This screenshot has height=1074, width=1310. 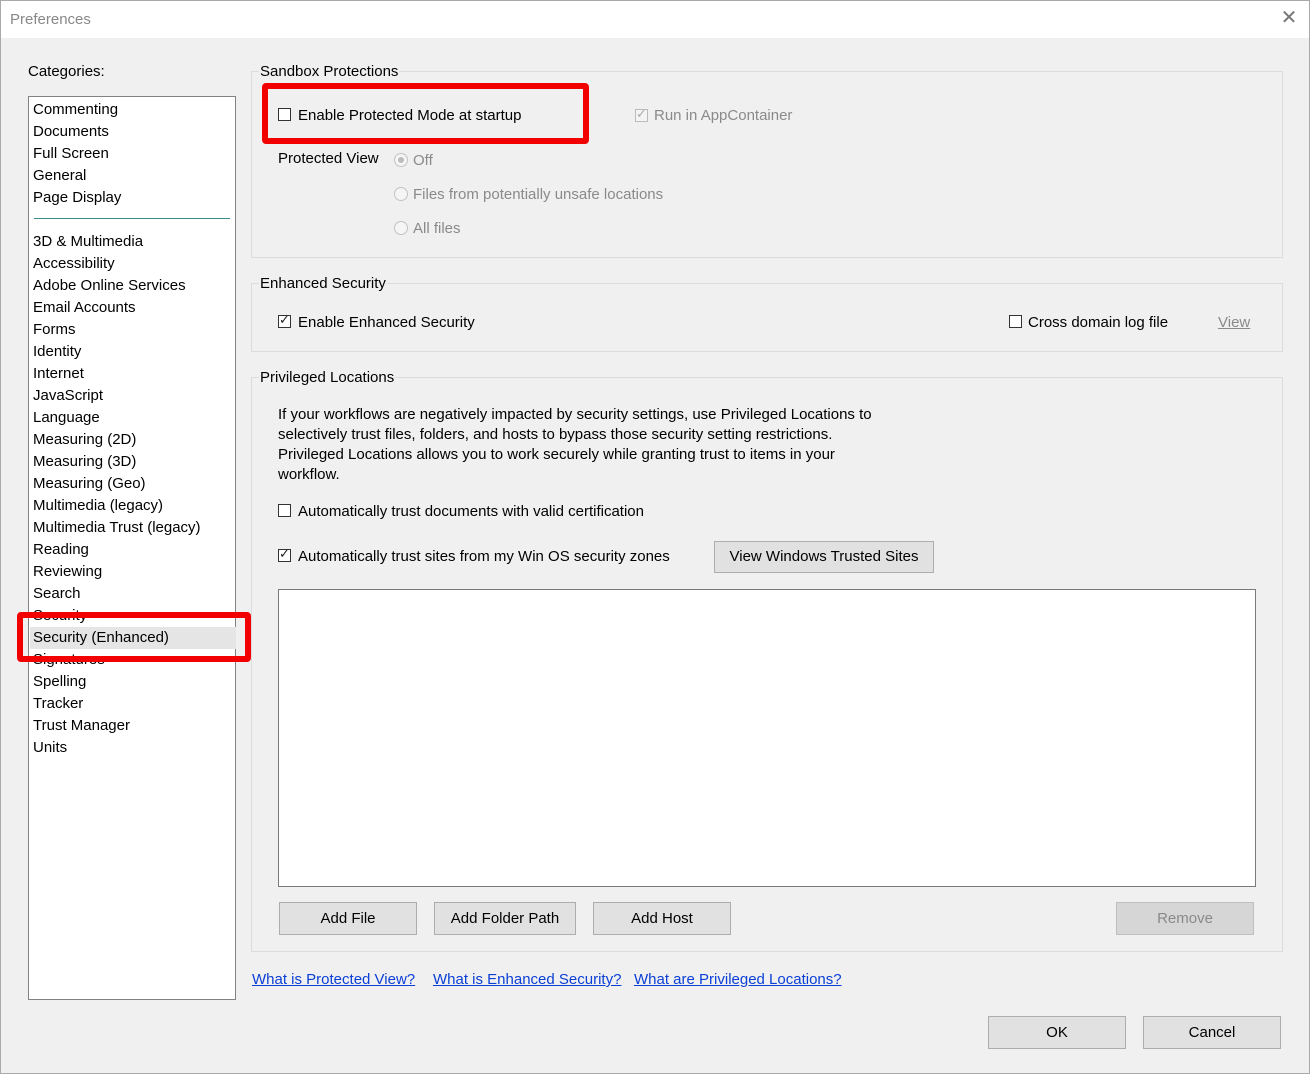 What do you see at coordinates (59, 682) in the screenshot?
I see `category-item-spelling: Spelling` at bounding box center [59, 682].